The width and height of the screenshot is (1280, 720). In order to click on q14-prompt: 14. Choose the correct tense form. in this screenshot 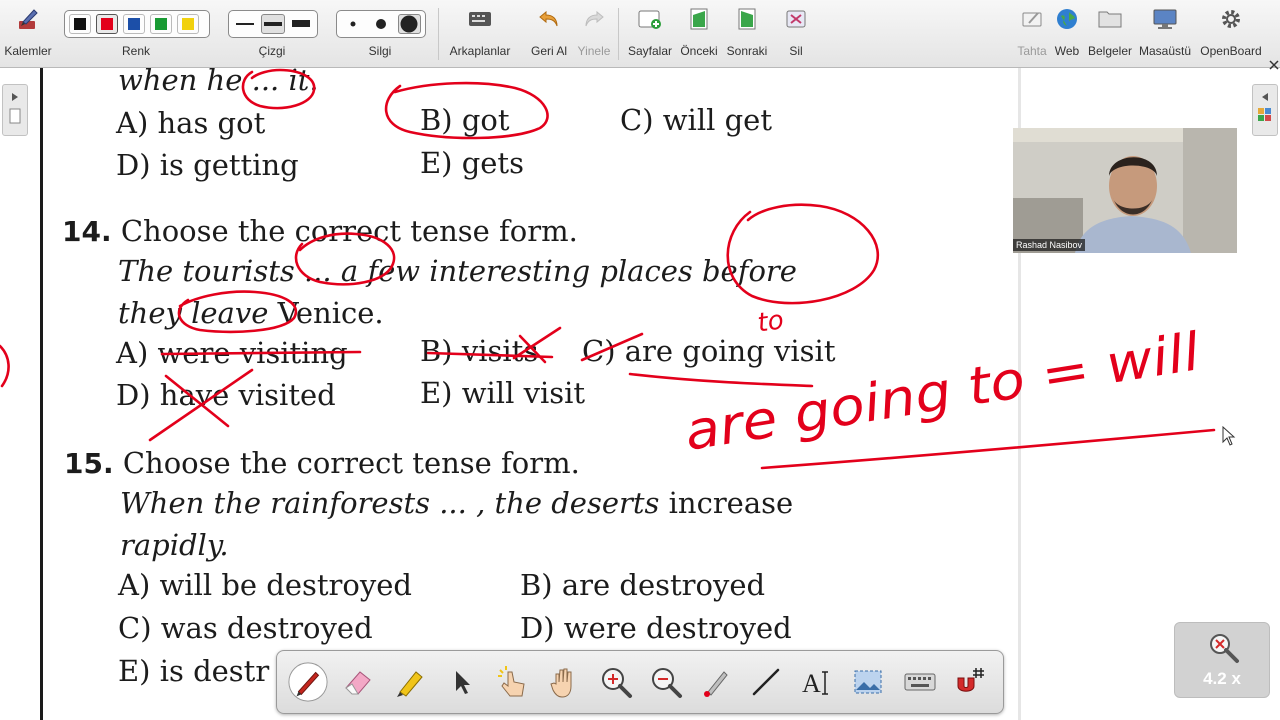, I will do `click(320, 231)`.